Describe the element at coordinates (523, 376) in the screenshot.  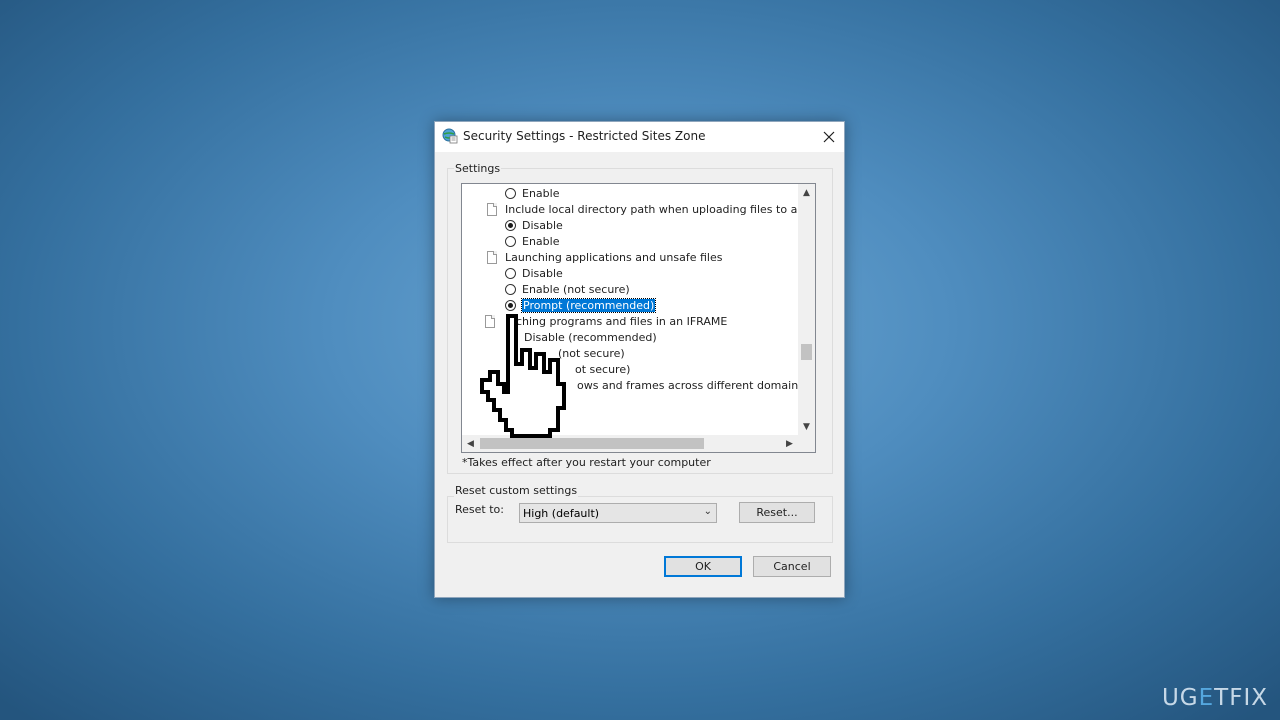
I see `hand-pointer-cursor-icon` at that location.